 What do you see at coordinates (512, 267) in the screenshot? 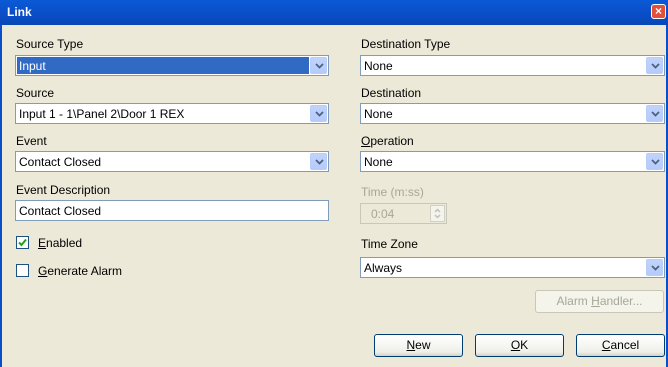
I see `time-zone-select: Always` at bounding box center [512, 267].